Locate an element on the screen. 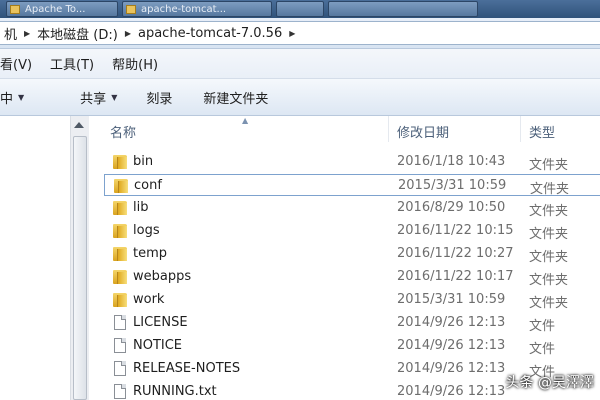 The height and width of the screenshot is (400, 600). watermark: 头条 @吴澤澤 is located at coordinates (549, 383).